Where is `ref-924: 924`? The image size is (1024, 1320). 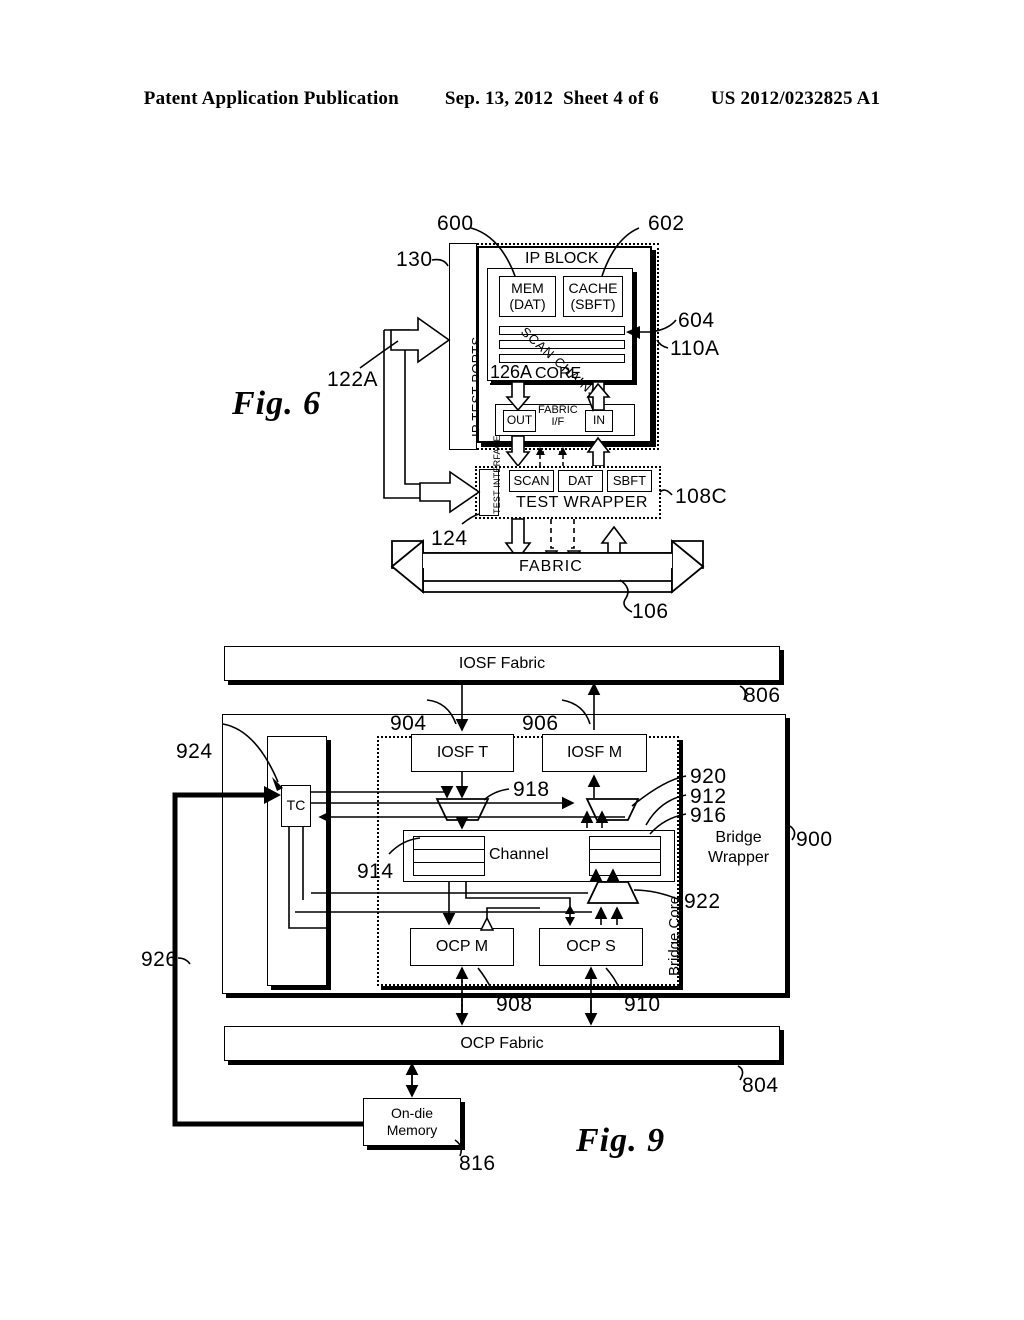 ref-924: 924 is located at coordinates (194, 751).